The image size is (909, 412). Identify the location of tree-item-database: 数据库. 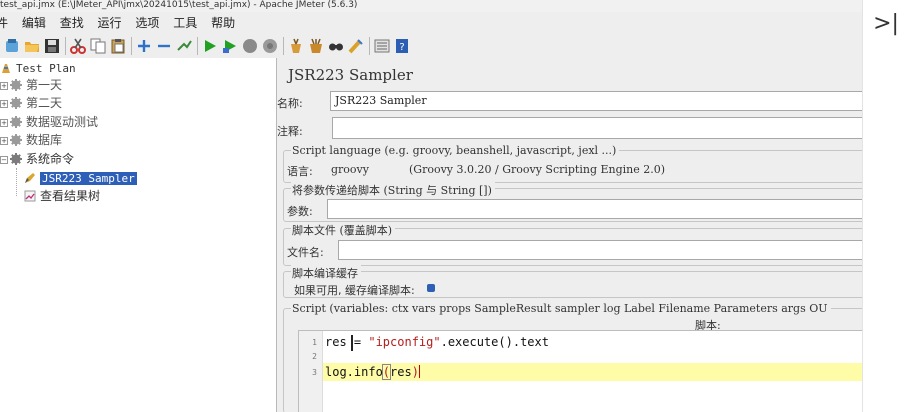
(36, 140).